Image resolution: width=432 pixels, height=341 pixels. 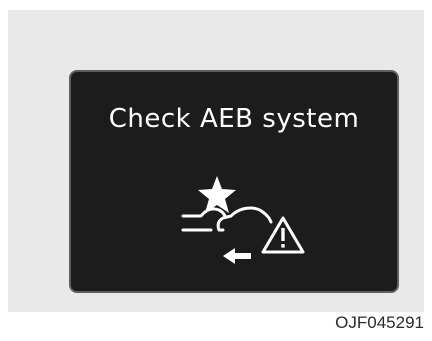 I want to click on image-code-caption: OJF045291, so click(x=379, y=322).